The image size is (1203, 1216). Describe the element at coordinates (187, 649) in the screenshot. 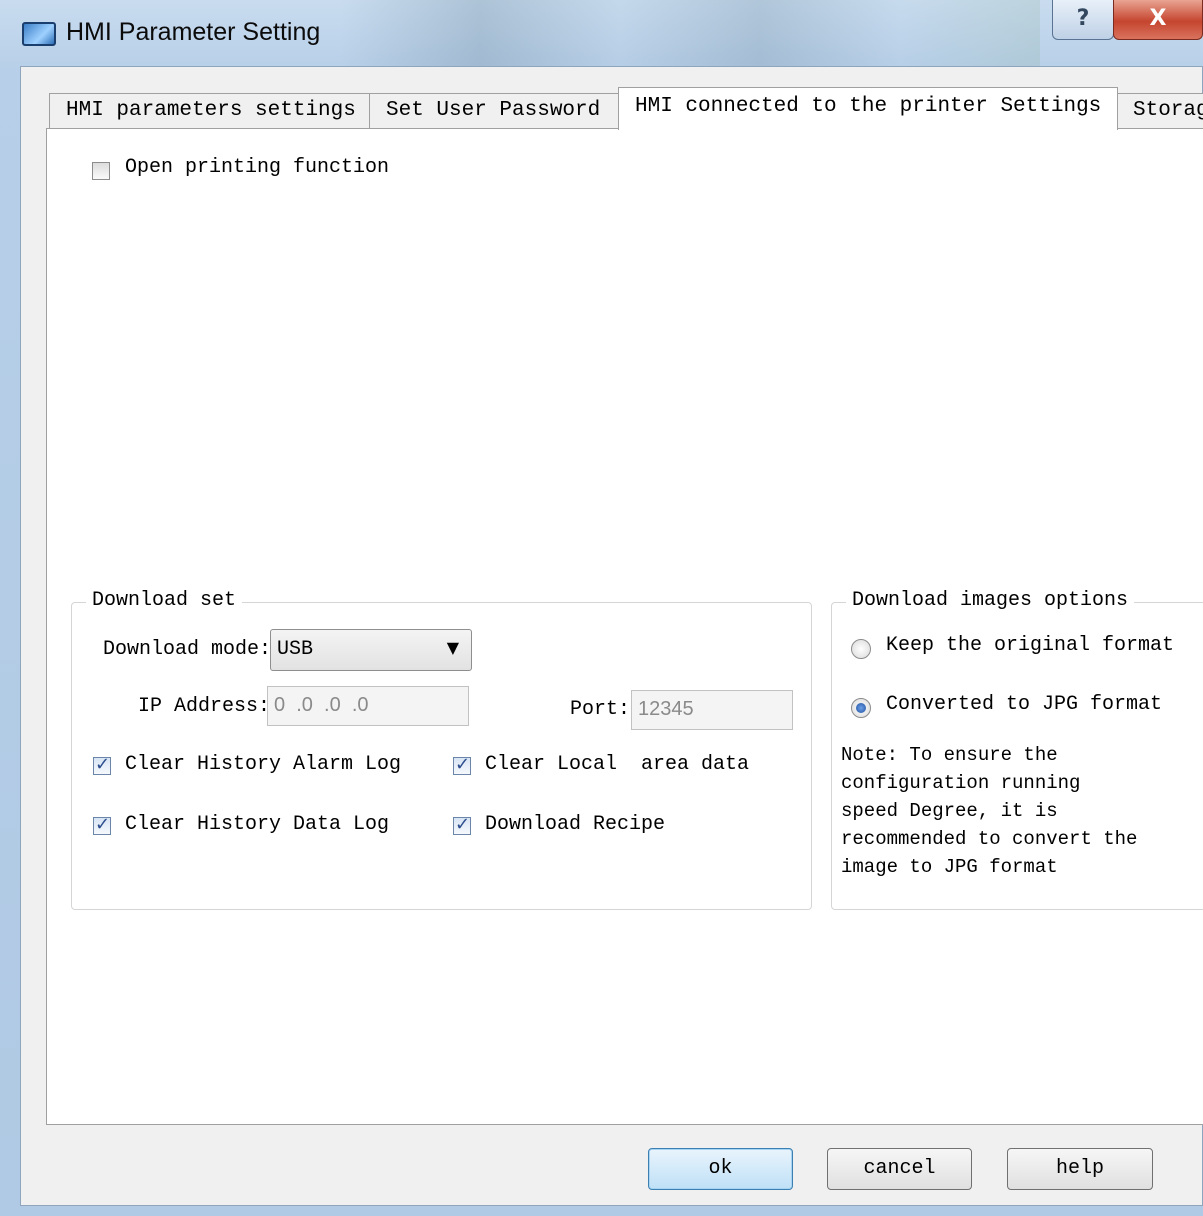

I see `download-mode-label: Download mode:` at that location.